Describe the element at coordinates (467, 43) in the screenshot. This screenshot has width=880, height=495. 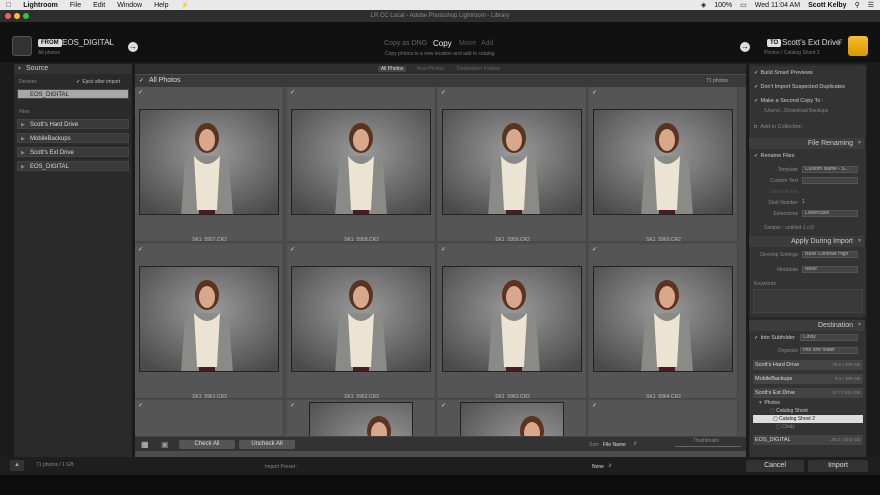
I see `mode-move: Move` at that location.